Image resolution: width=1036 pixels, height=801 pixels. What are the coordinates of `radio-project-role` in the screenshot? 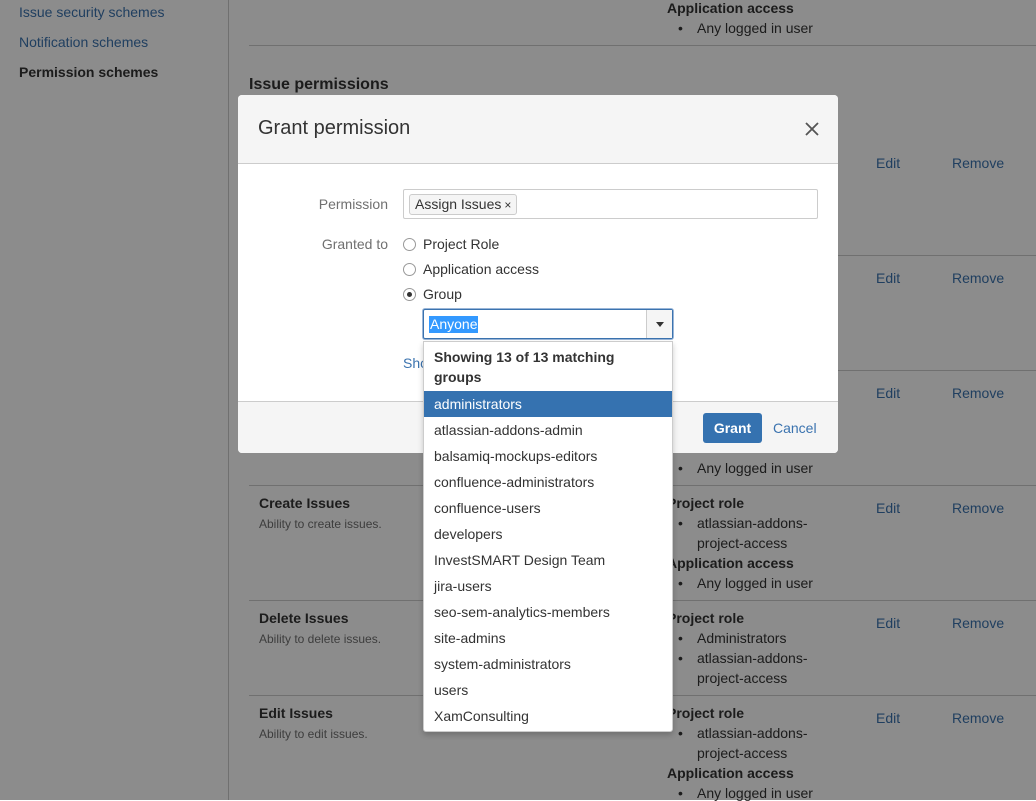 It's located at (409, 244).